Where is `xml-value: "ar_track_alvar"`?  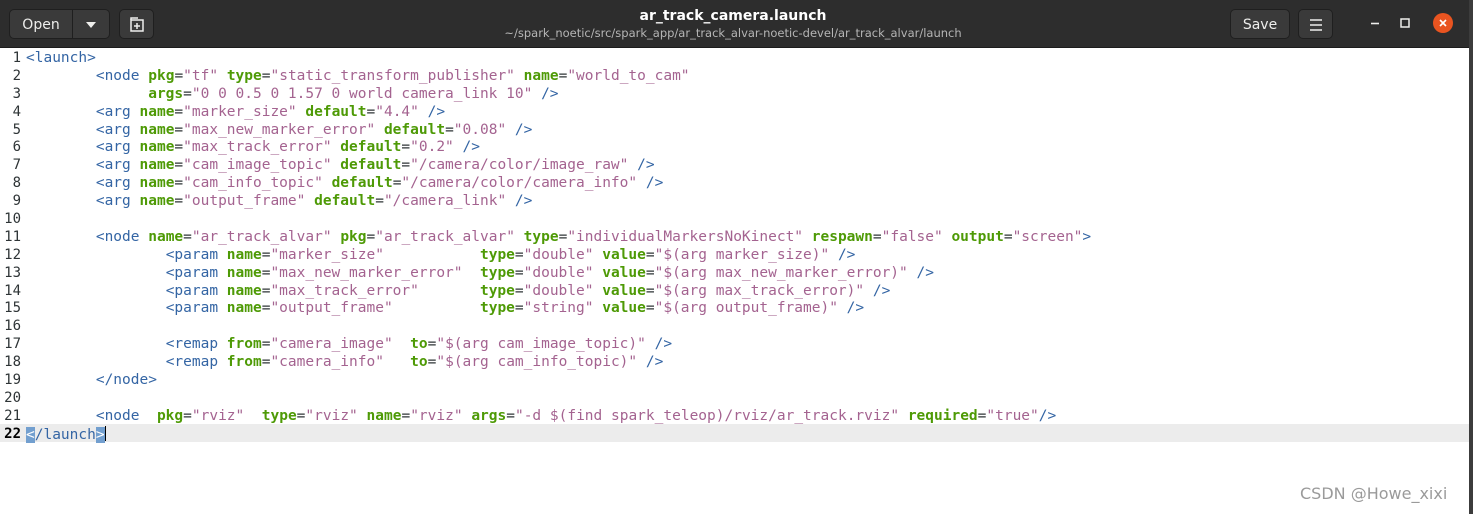
xml-value: "ar_track_alvar" is located at coordinates (261, 236).